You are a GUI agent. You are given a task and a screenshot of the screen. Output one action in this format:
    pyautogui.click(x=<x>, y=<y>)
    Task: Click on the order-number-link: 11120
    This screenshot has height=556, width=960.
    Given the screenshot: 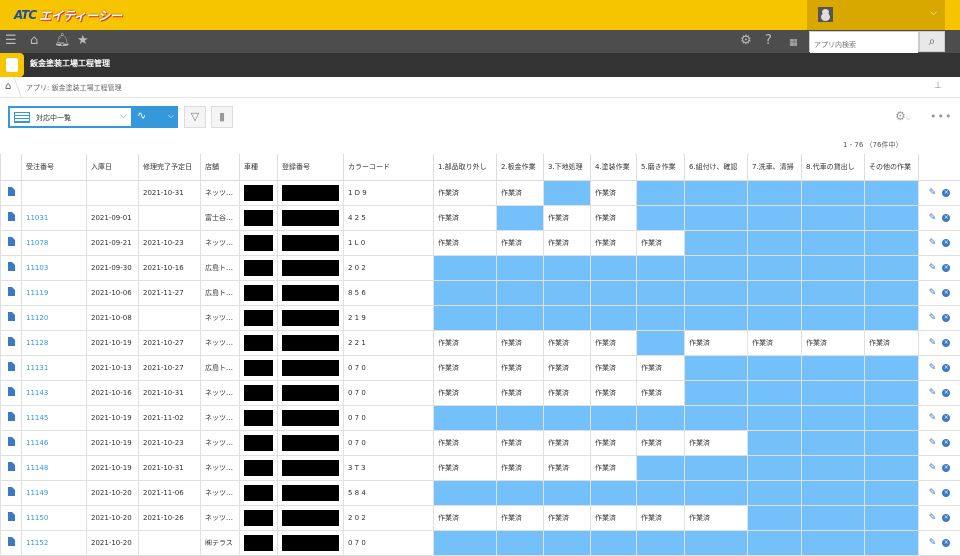 What is the action you would take?
    pyautogui.click(x=37, y=318)
    